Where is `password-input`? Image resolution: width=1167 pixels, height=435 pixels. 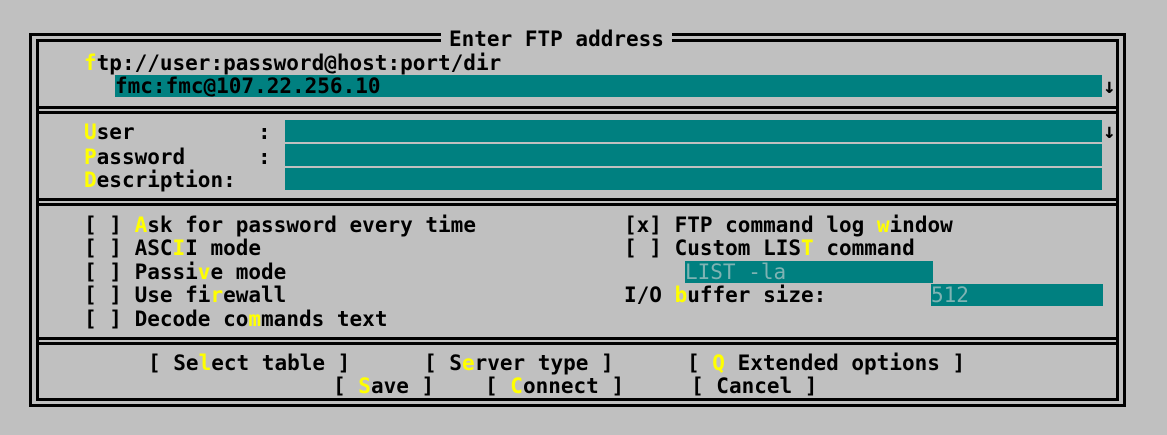 password-input is located at coordinates (693, 155).